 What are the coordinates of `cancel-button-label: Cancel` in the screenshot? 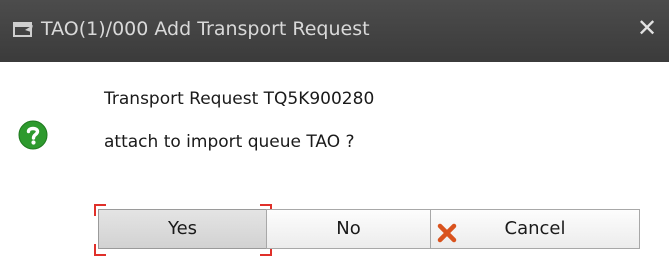 It's located at (535, 228).